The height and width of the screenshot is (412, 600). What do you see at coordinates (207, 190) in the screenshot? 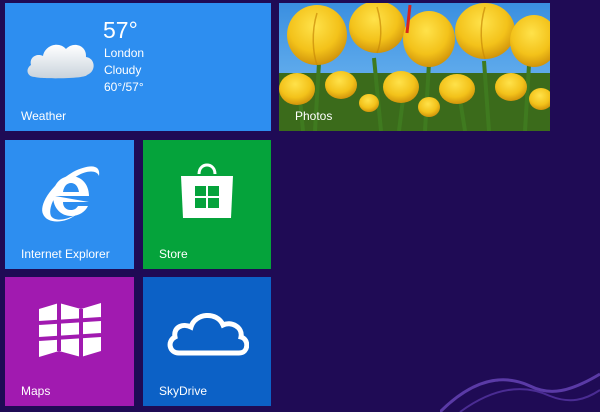
I see `store-bag-icon` at bounding box center [207, 190].